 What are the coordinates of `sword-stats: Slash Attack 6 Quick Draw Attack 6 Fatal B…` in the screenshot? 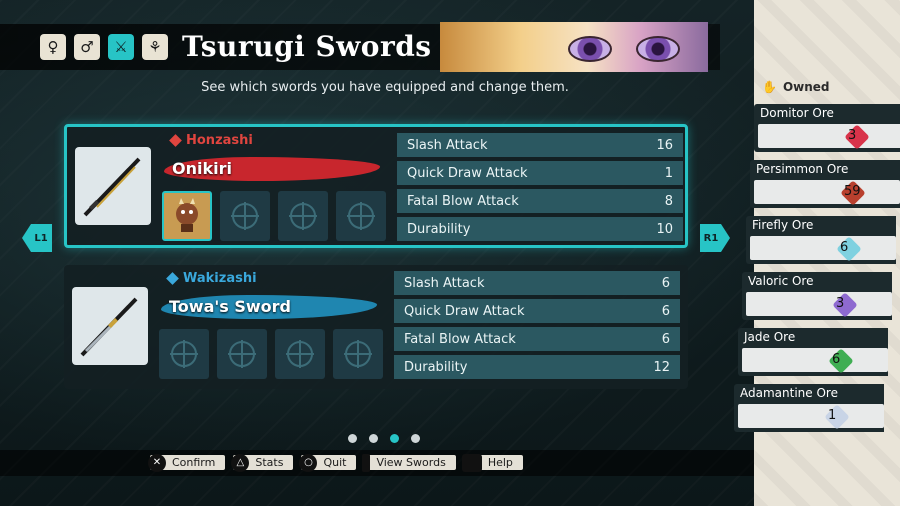 It's located at (537, 327).